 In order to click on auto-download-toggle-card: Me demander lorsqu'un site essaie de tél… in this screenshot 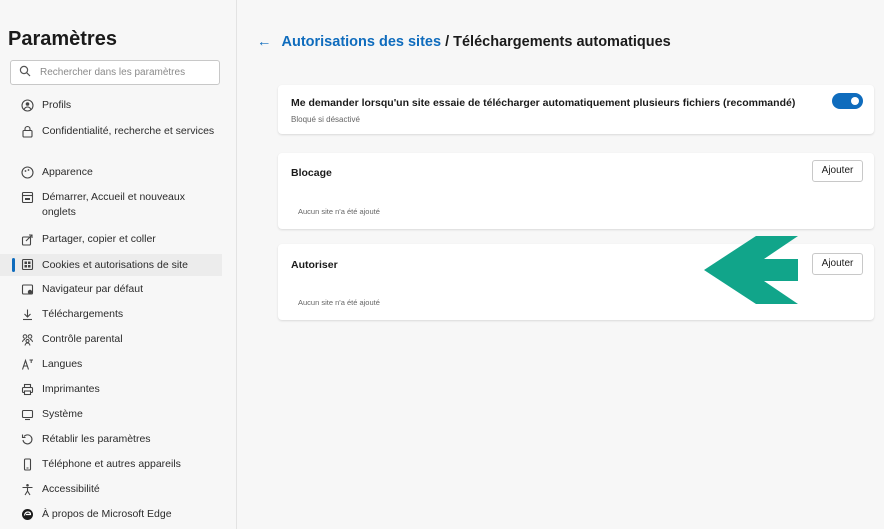, I will do `click(576, 109)`.